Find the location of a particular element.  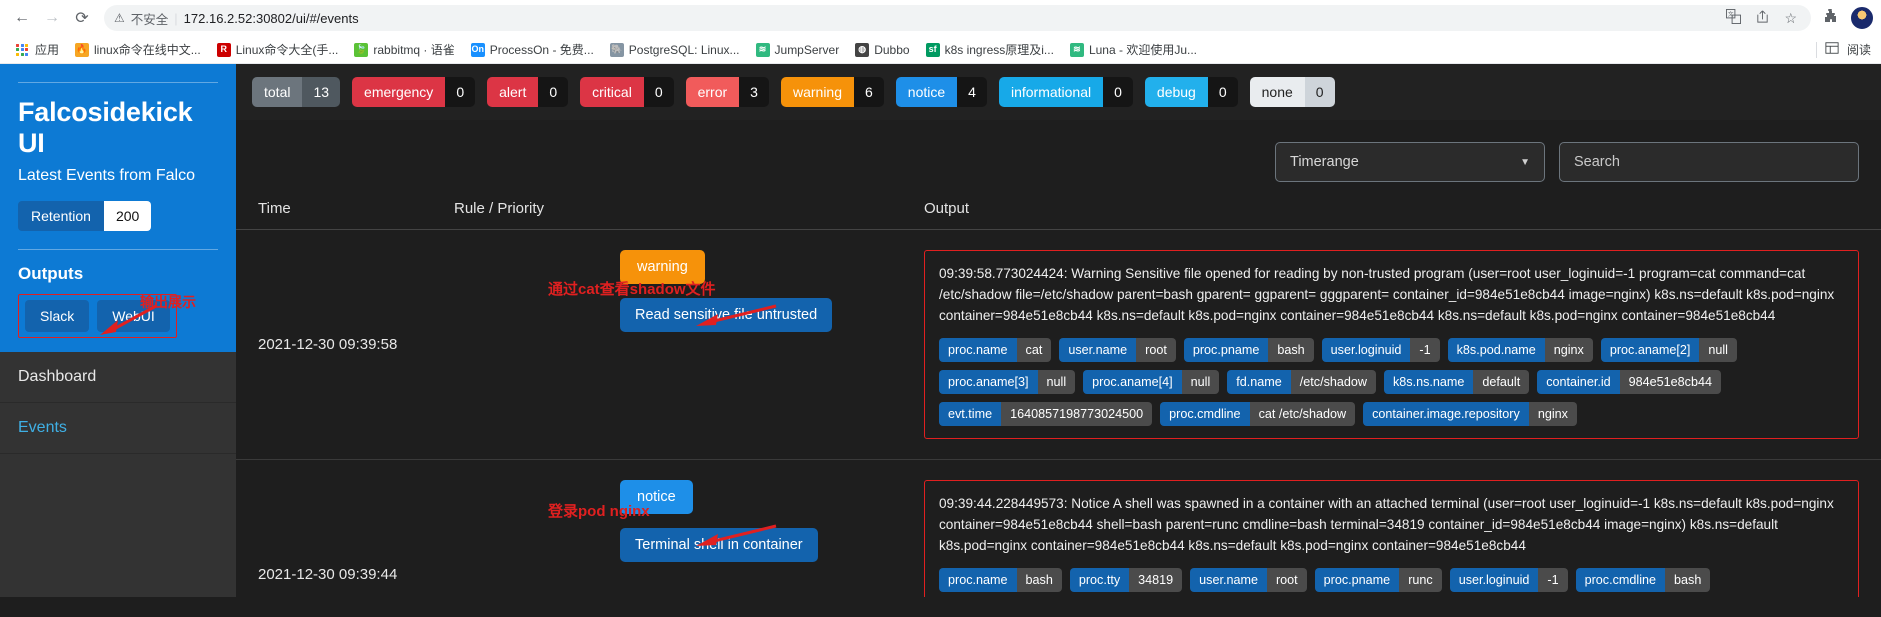

tag-value: cat is located at coordinates (1034, 350).